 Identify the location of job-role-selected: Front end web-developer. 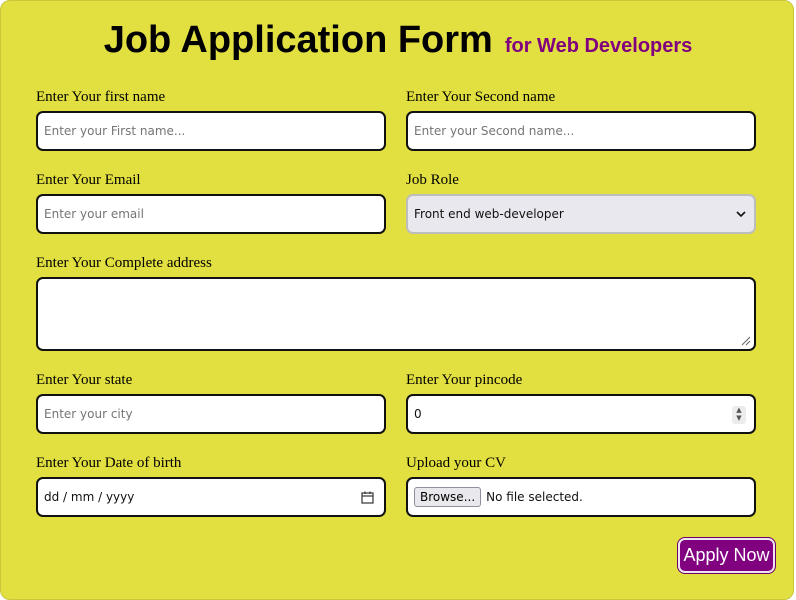
(489, 214).